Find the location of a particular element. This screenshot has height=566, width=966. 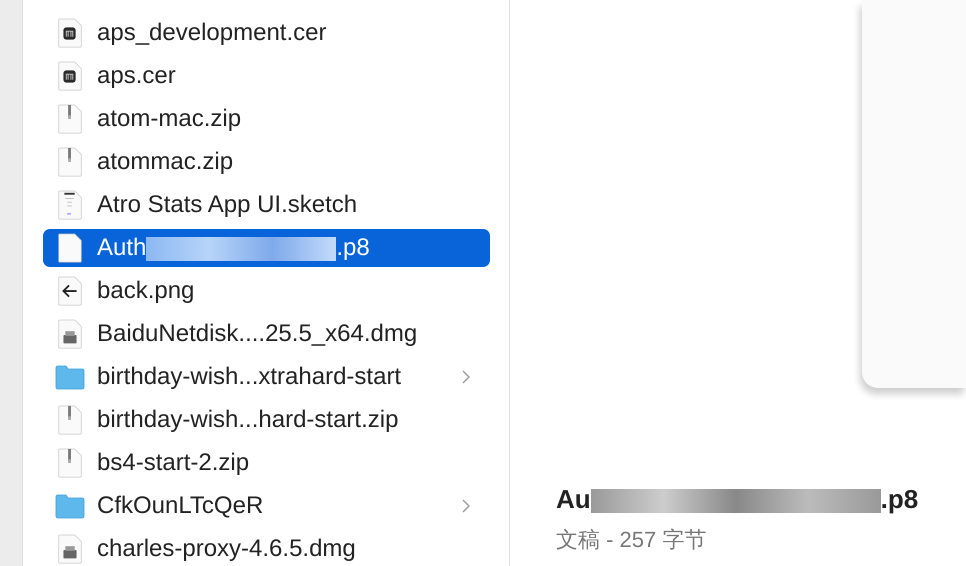

file-name: aps_development.cer is located at coordinates (212, 33).